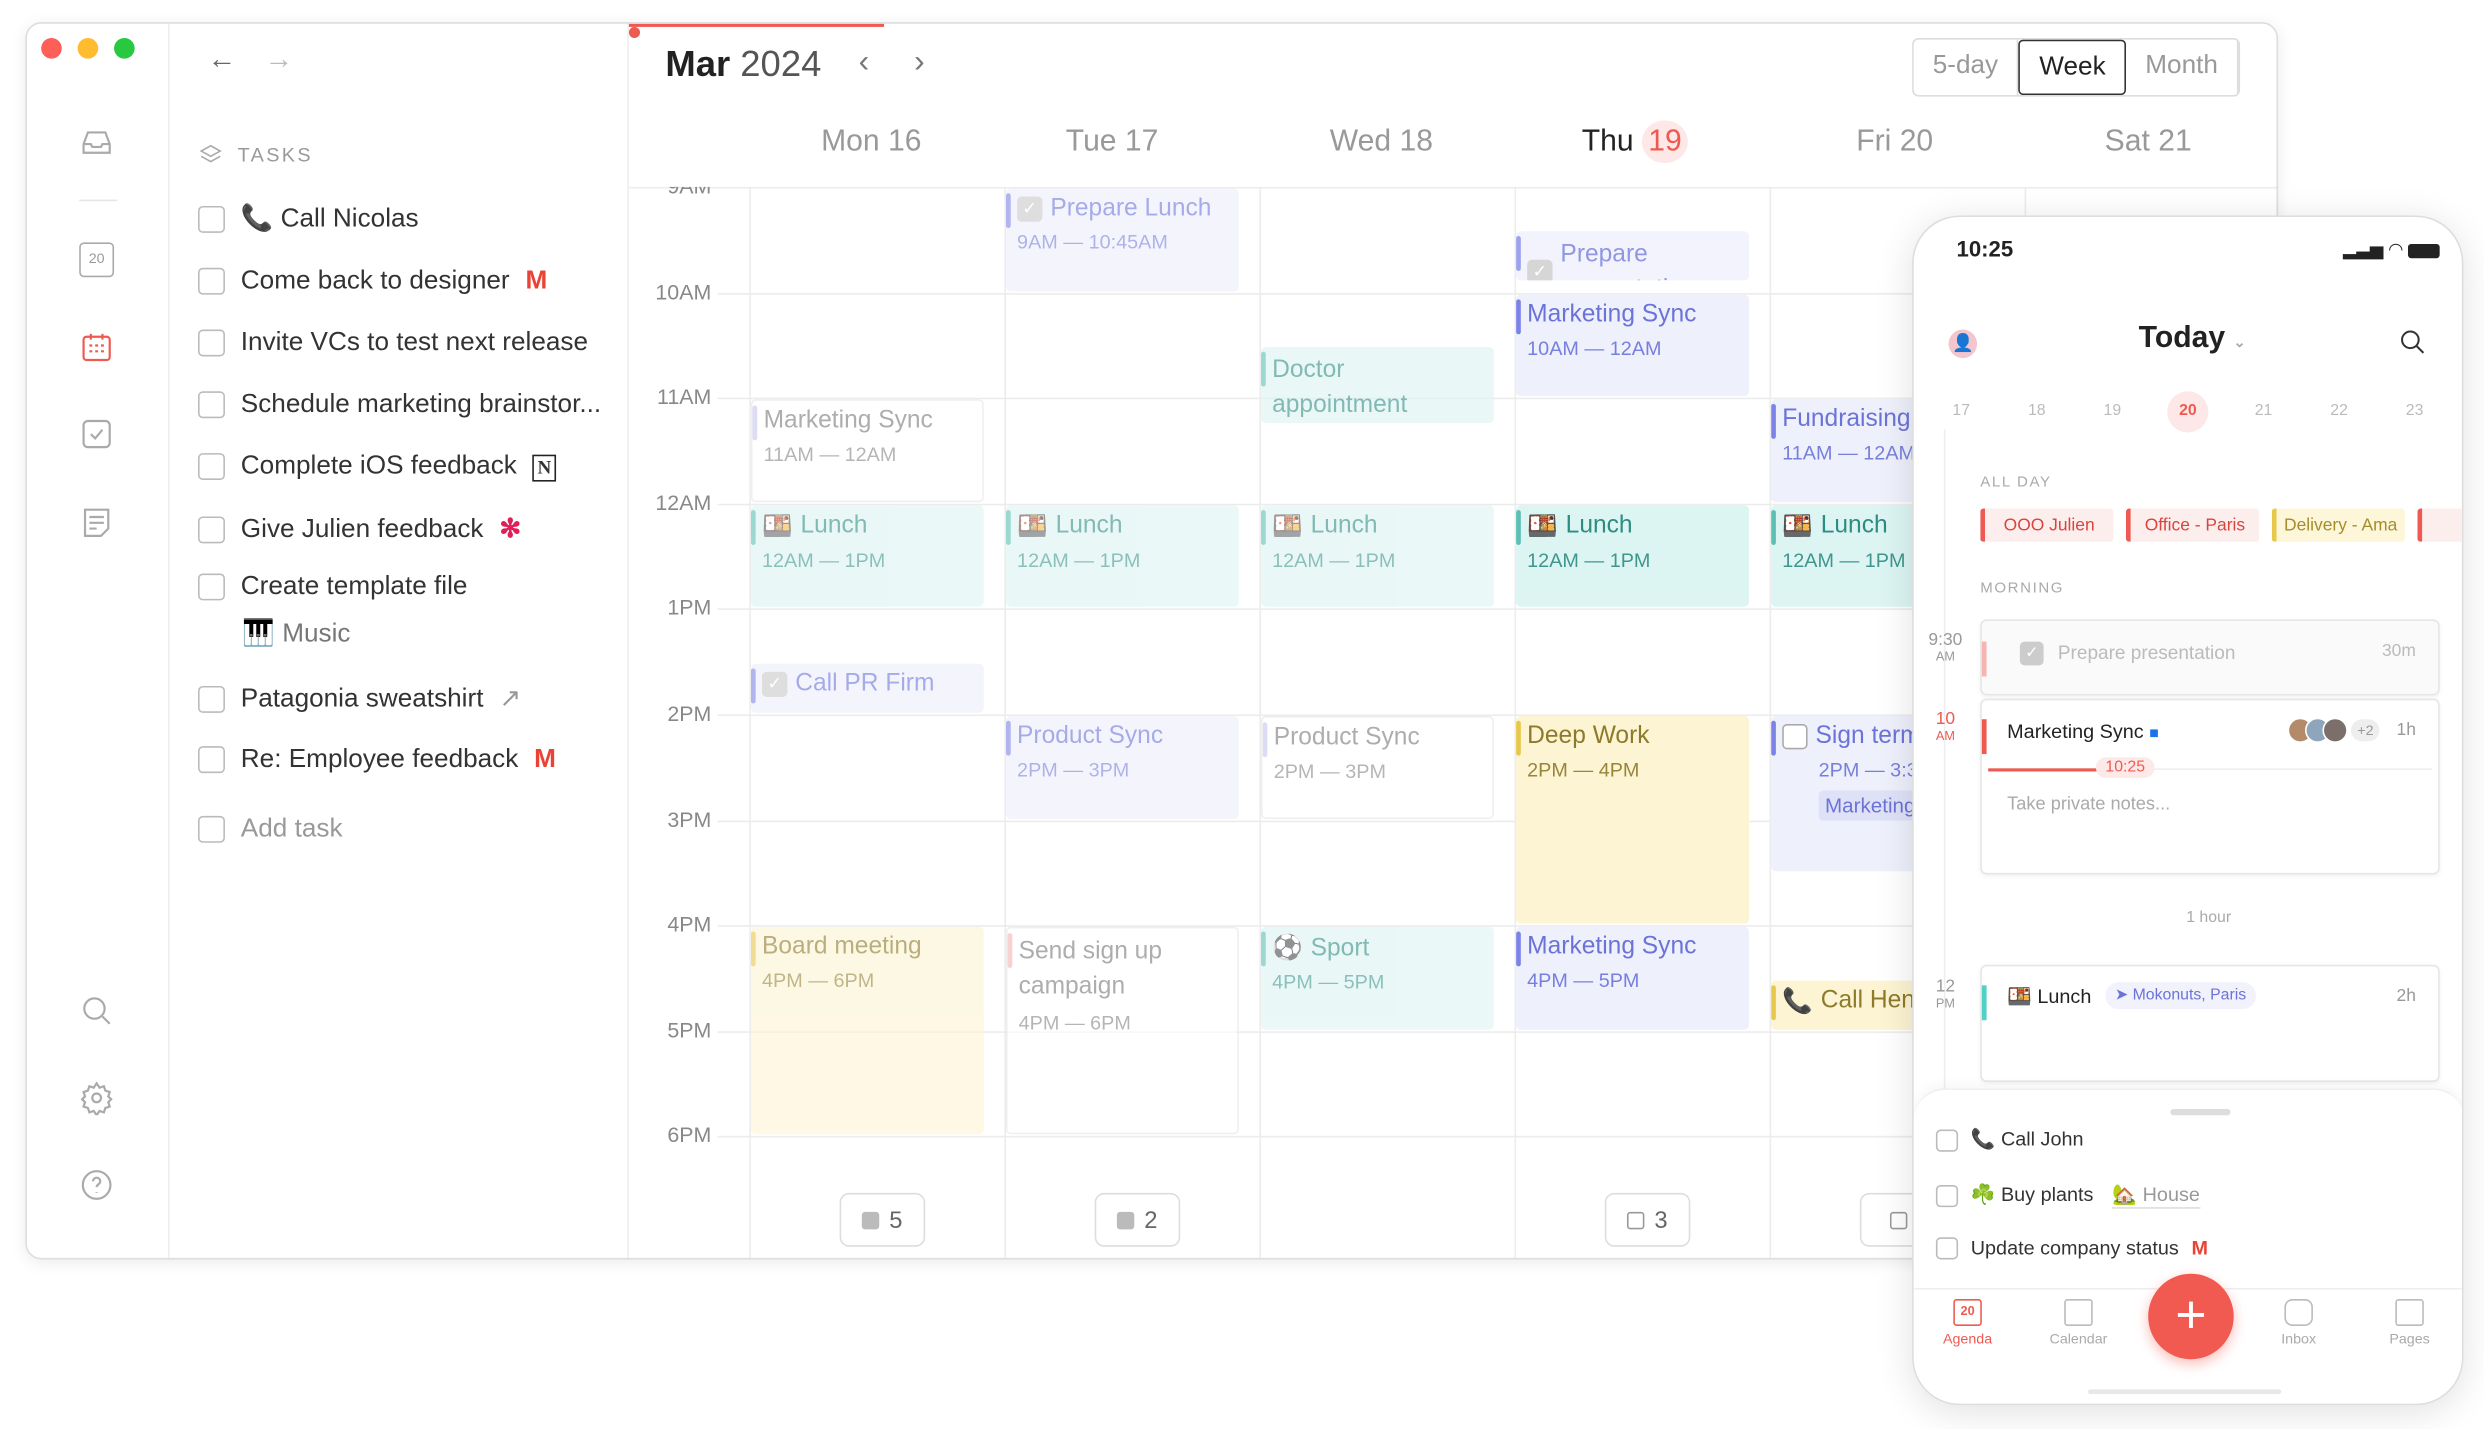 Image resolution: width=2484 pixels, height=1429 pixels. I want to click on date-22: 22, so click(2338, 411).